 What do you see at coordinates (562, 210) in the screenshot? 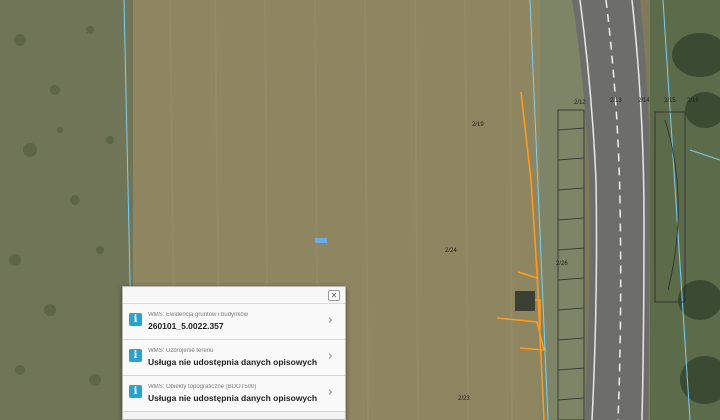
I see `roadside-strip` at bounding box center [562, 210].